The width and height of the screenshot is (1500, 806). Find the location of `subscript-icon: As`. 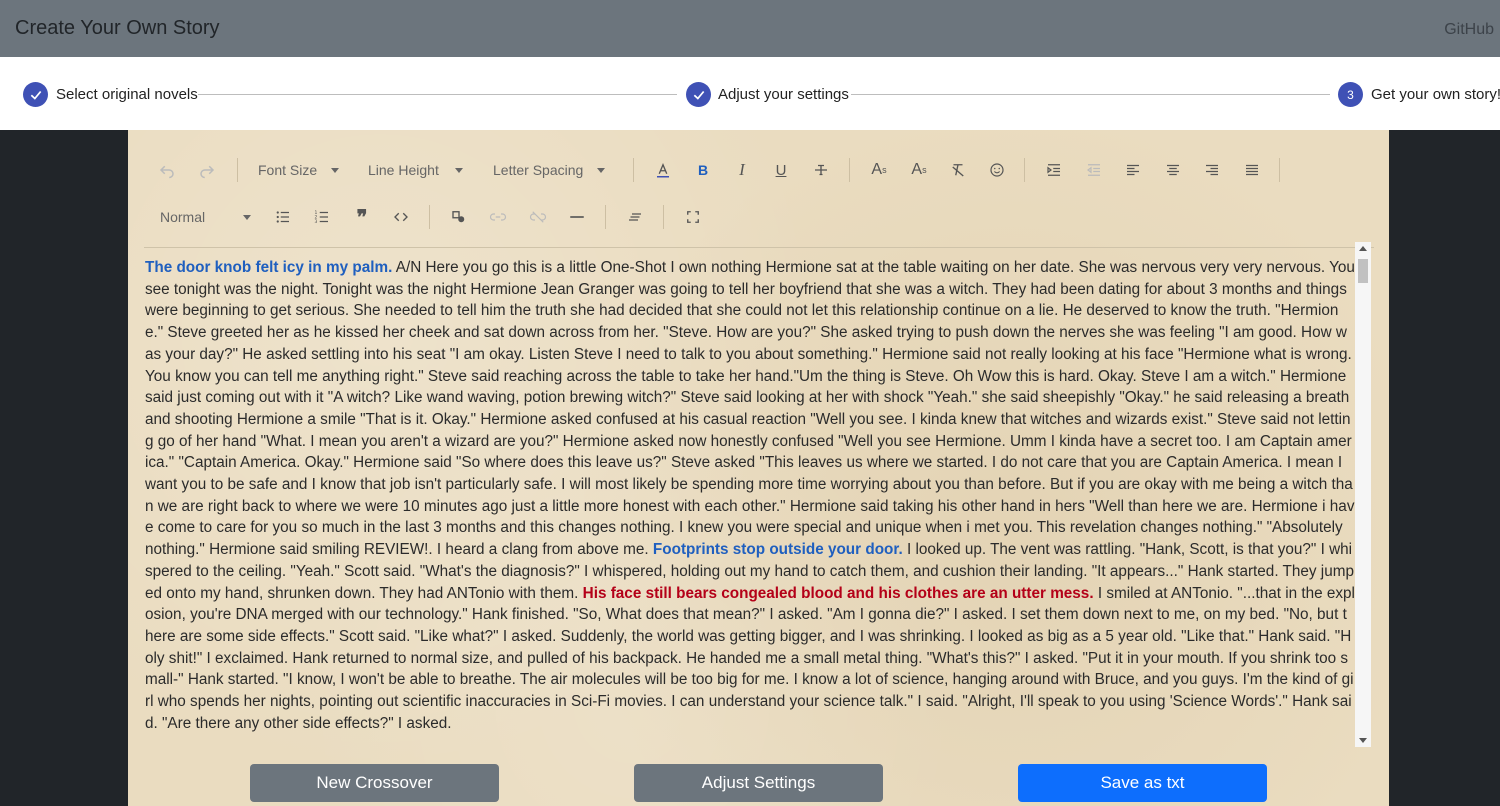

subscript-icon: As is located at coordinates (919, 170).